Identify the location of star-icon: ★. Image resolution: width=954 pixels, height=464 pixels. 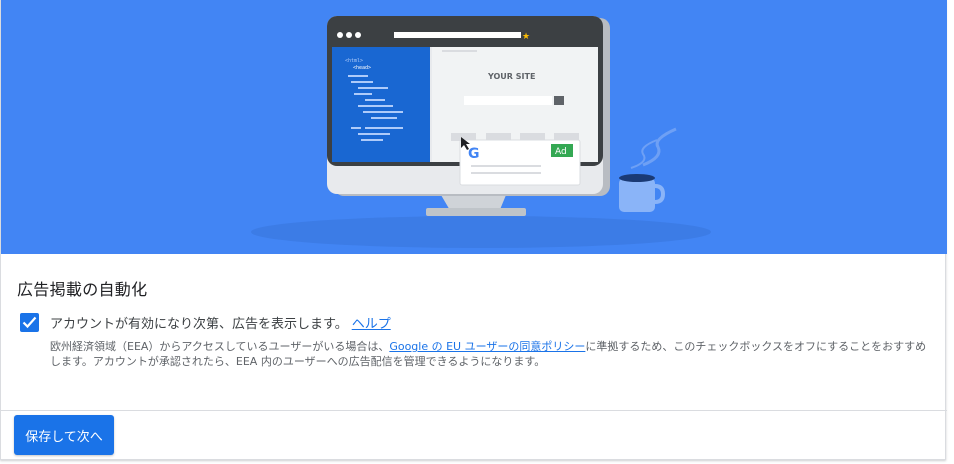
(526, 37).